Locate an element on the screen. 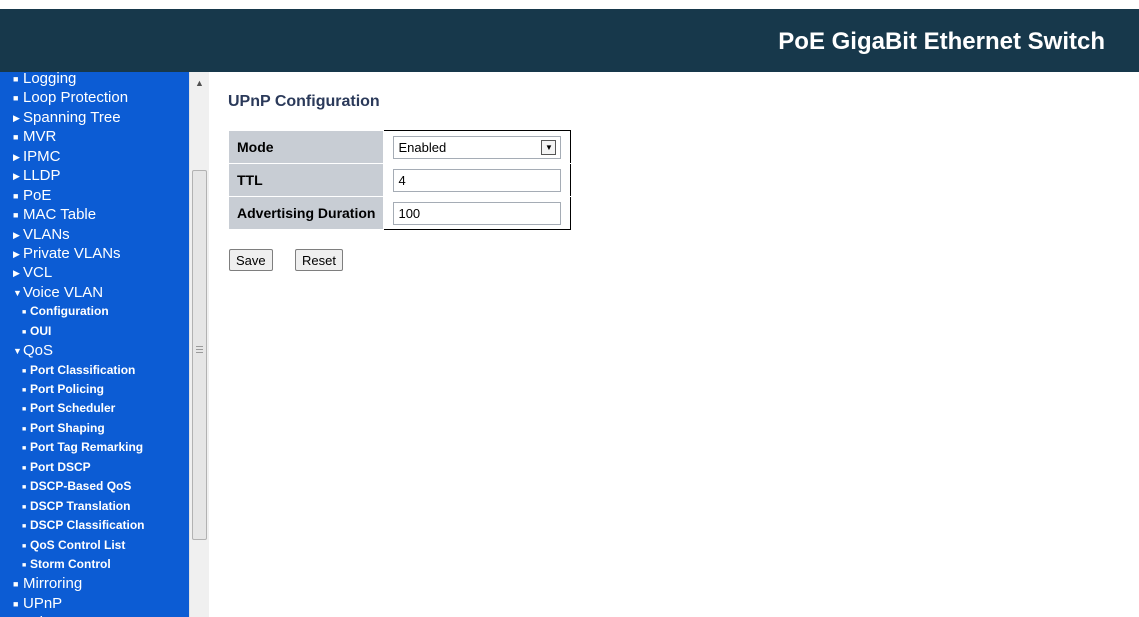  sidebar-item-configuration: ■ Configuration is located at coordinates (94, 311).